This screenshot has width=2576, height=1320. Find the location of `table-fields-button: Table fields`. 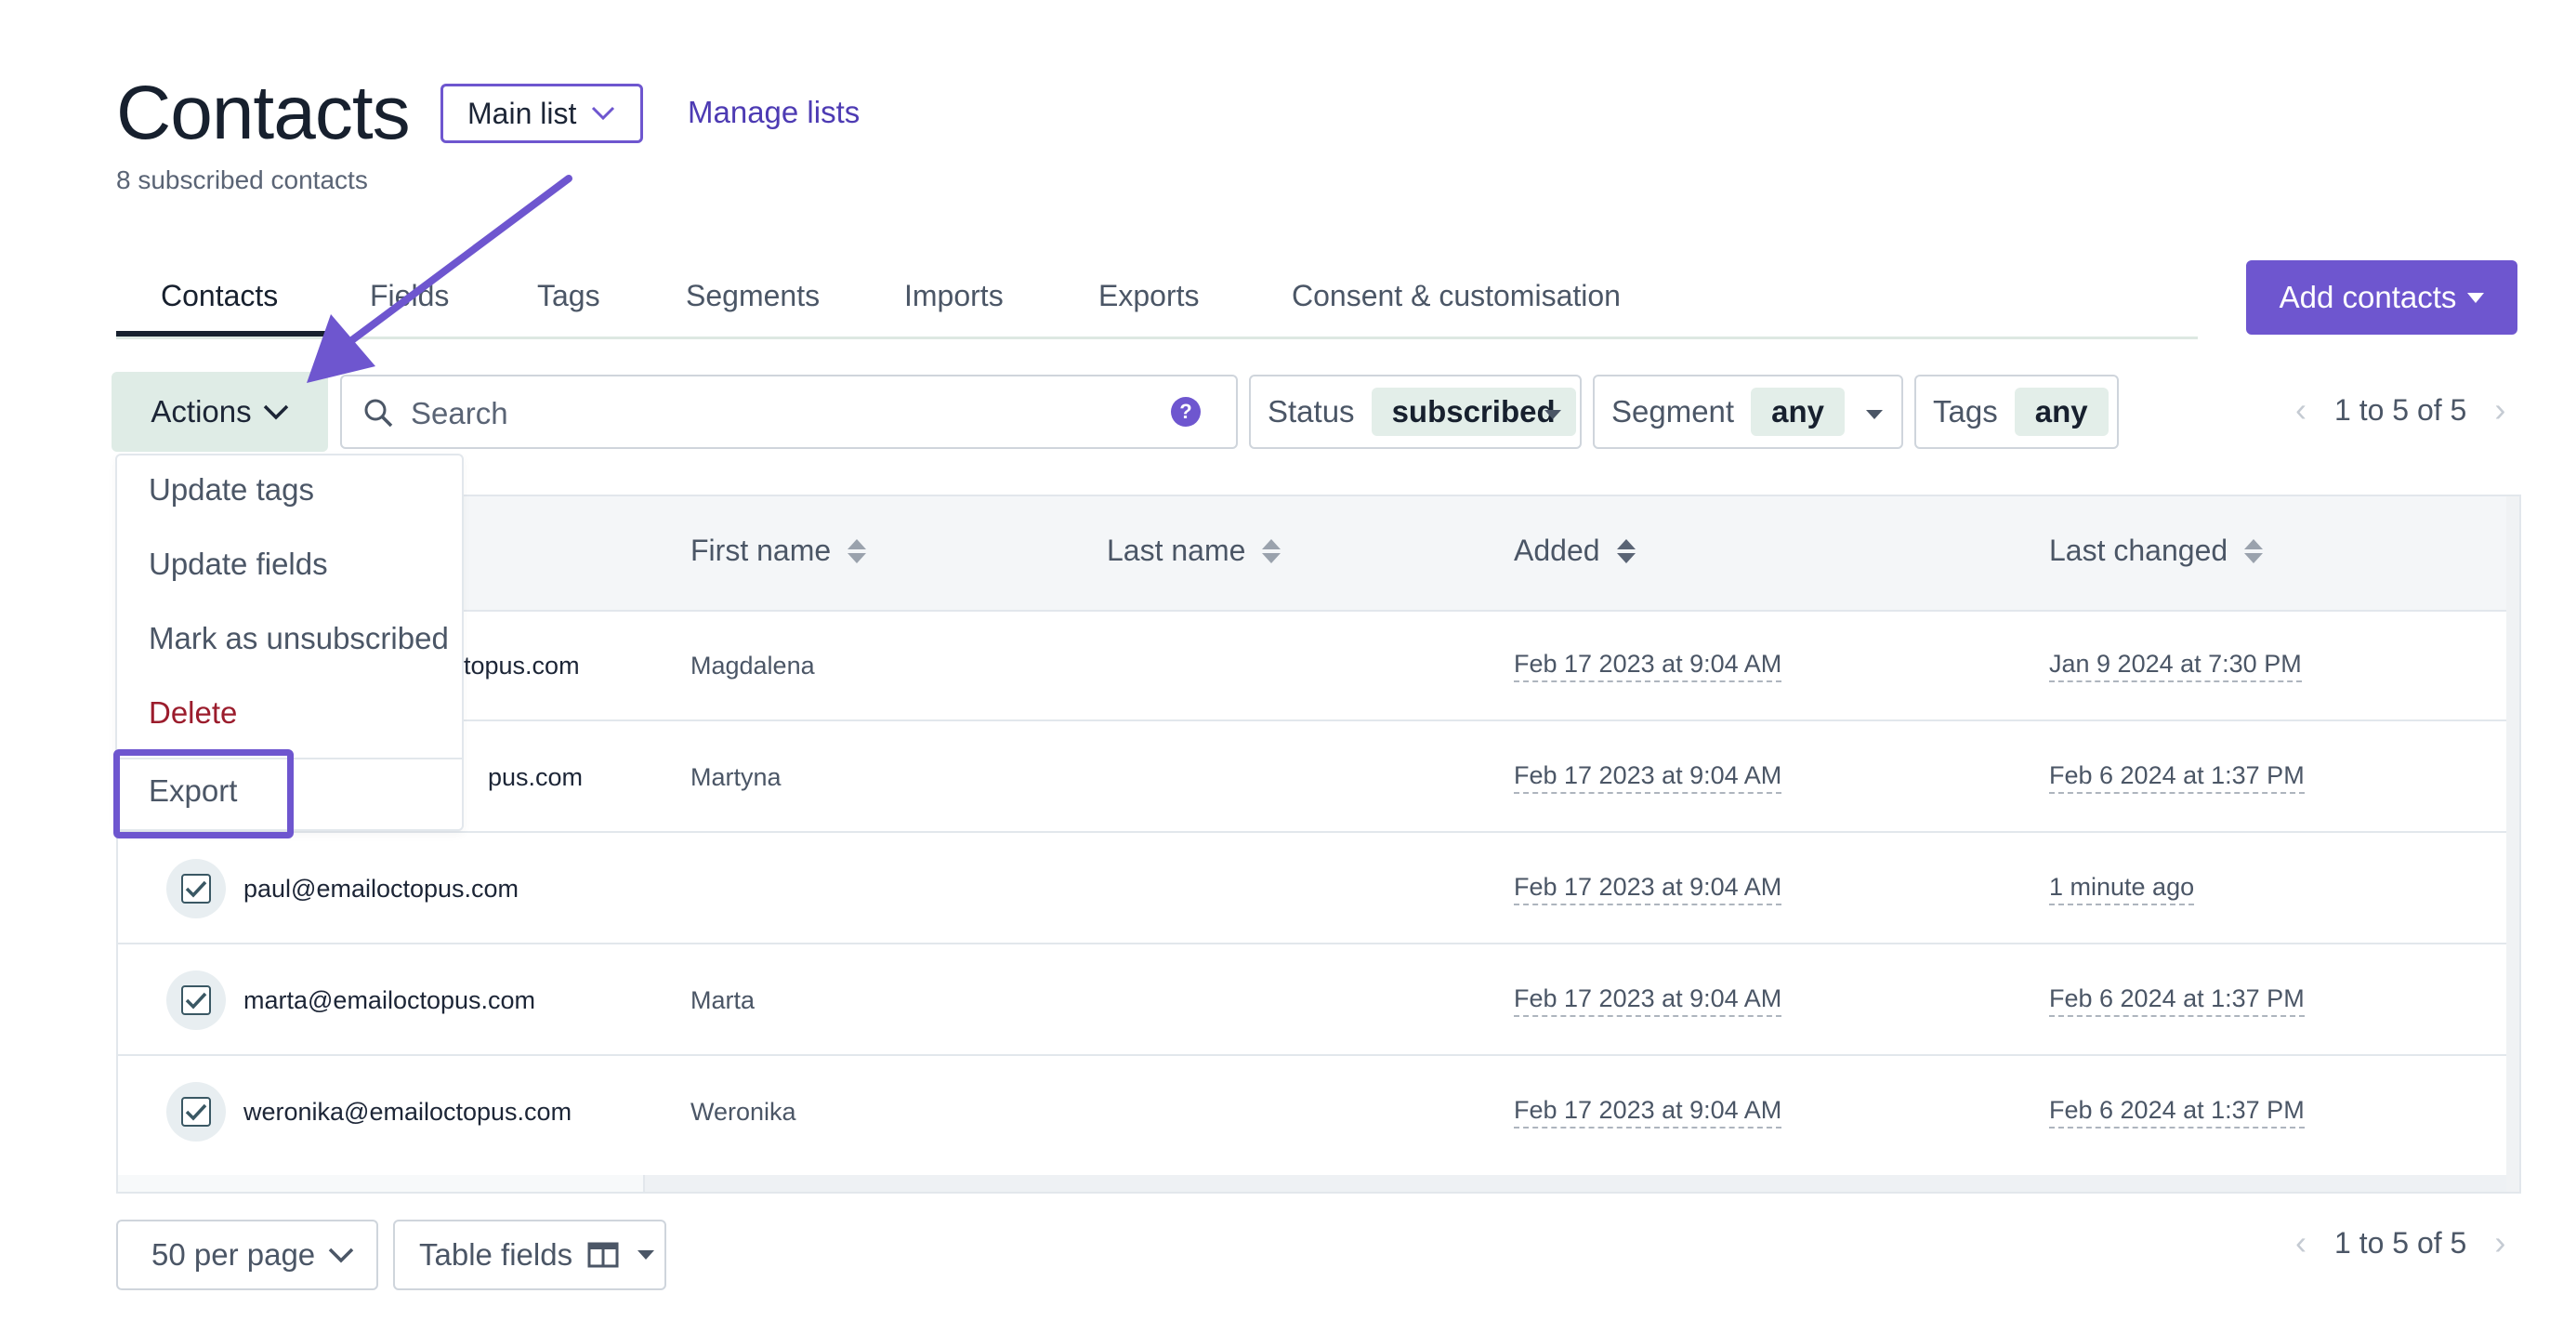

table-fields-button: Table fields is located at coordinates (529, 1255).